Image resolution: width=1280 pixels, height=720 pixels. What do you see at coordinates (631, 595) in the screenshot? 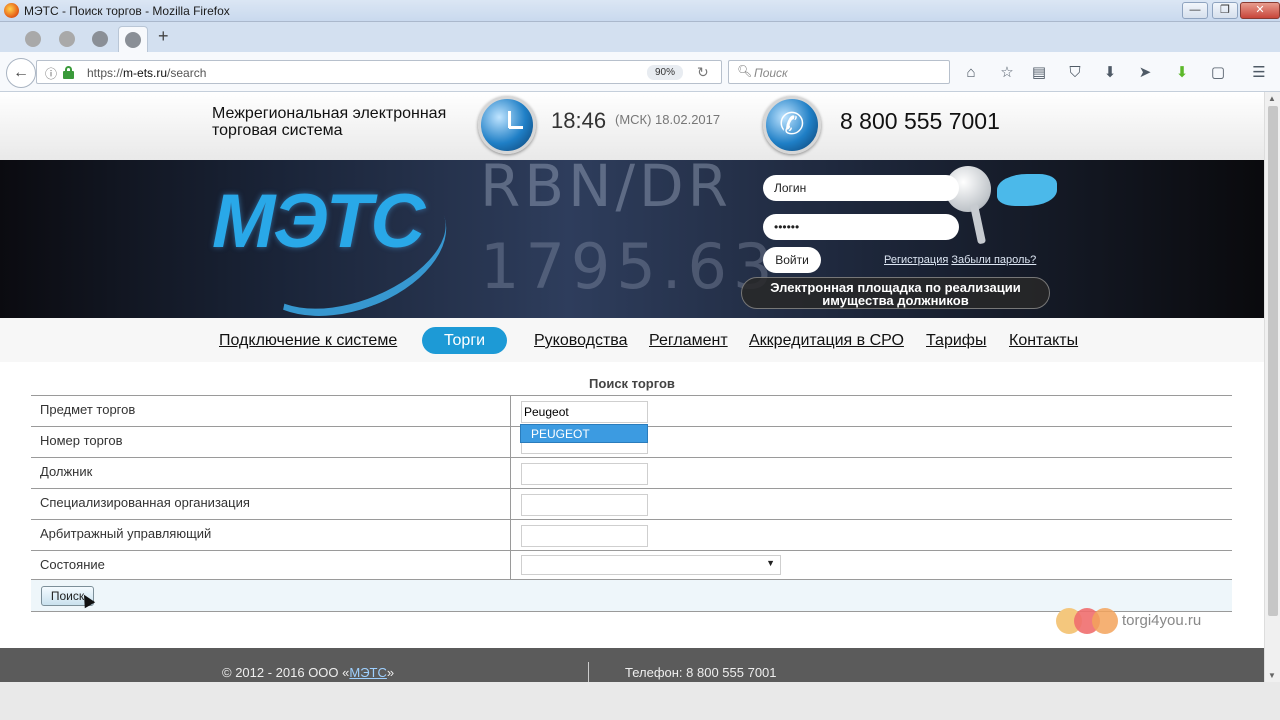
I see `form-actions: Поиск` at bounding box center [631, 595].